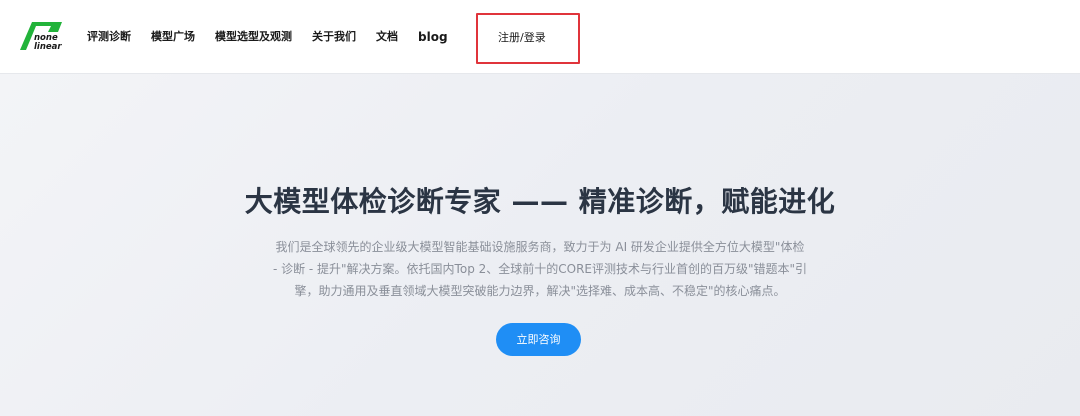  What do you see at coordinates (538, 339) in the screenshot?
I see `consult-now-button: 立即咨询` at bounding box center [538, 339].